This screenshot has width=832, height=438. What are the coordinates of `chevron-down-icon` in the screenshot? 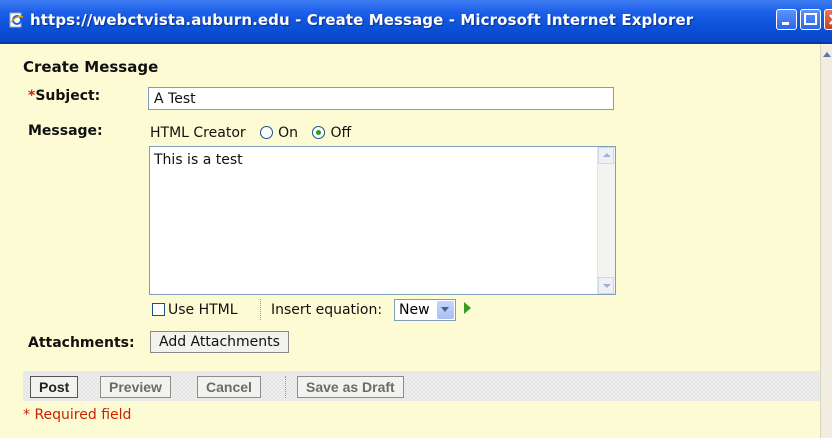 It's located at (445, 310).